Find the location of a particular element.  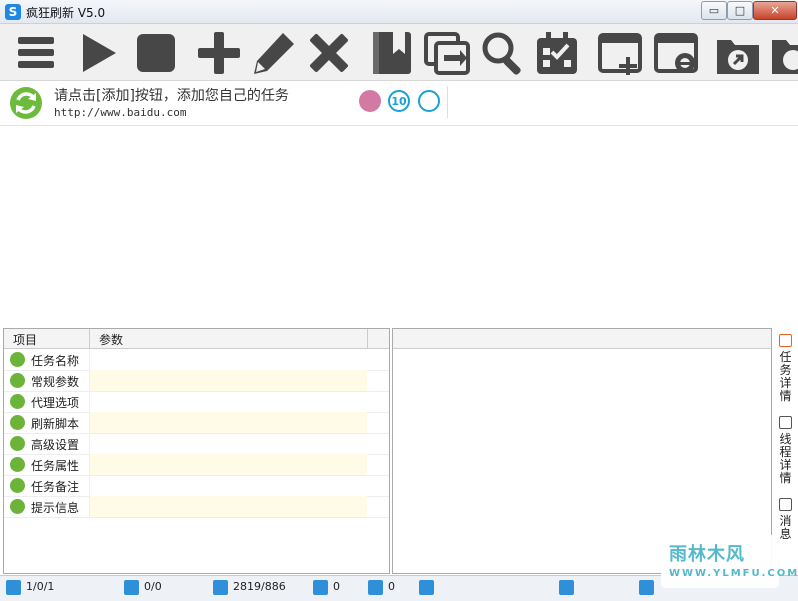

table-row: 刷新脚本 is located at coordinates (196, 423).